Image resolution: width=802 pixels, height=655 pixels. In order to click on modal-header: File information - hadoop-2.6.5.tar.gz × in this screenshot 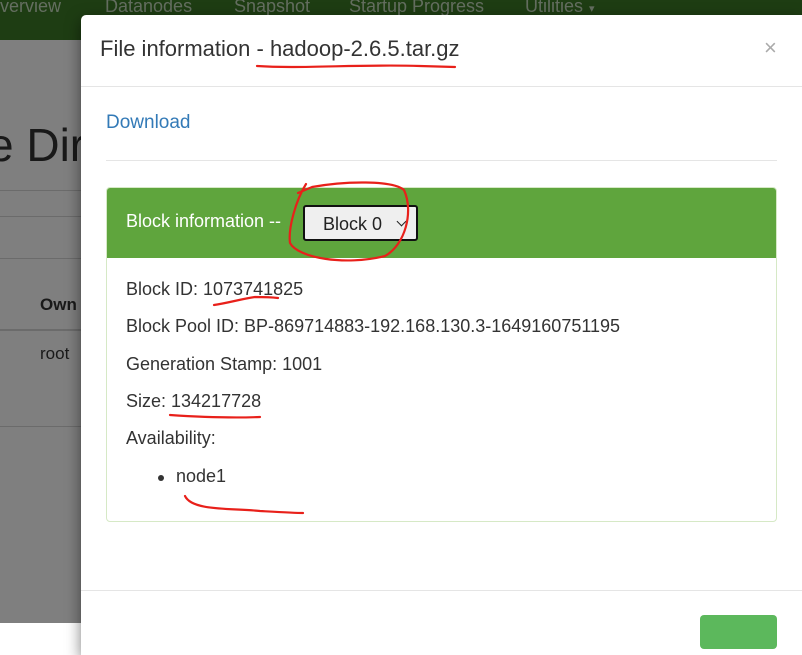, I will do `click(441, 51)`.